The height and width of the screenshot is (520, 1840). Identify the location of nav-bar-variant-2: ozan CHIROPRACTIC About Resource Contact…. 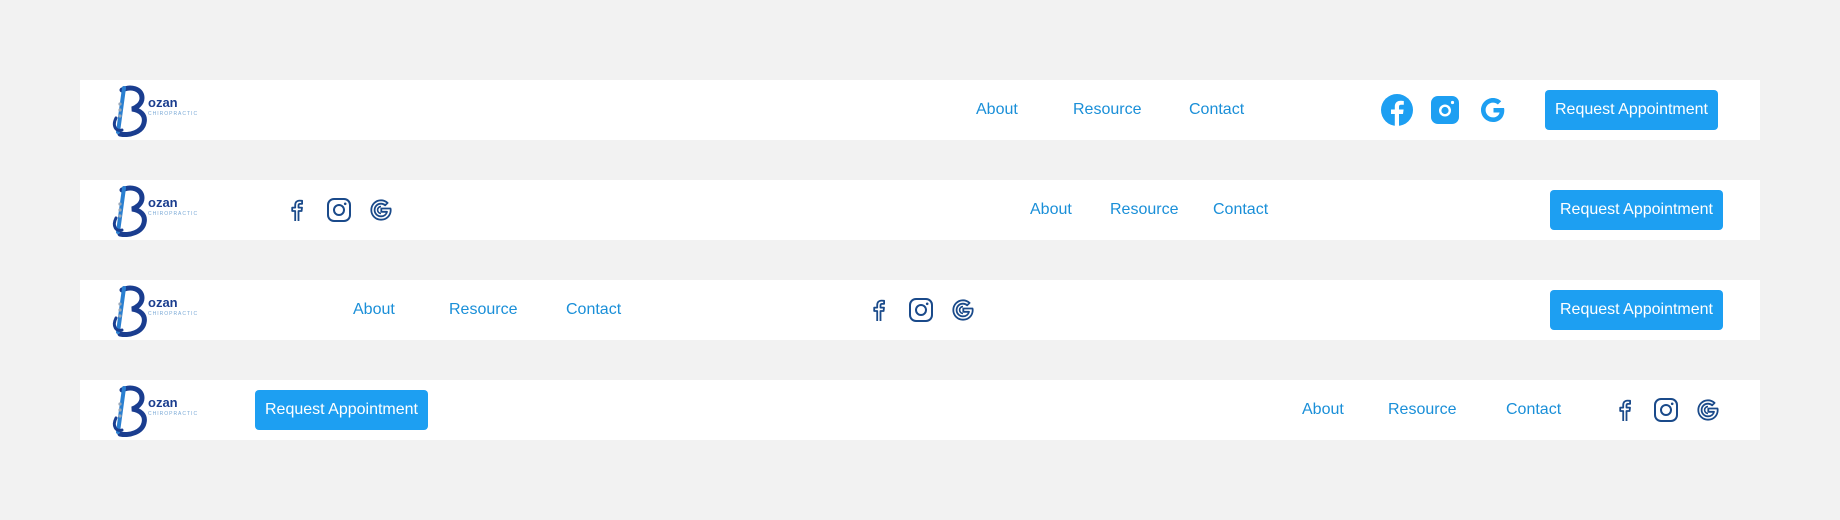
(920, 210).